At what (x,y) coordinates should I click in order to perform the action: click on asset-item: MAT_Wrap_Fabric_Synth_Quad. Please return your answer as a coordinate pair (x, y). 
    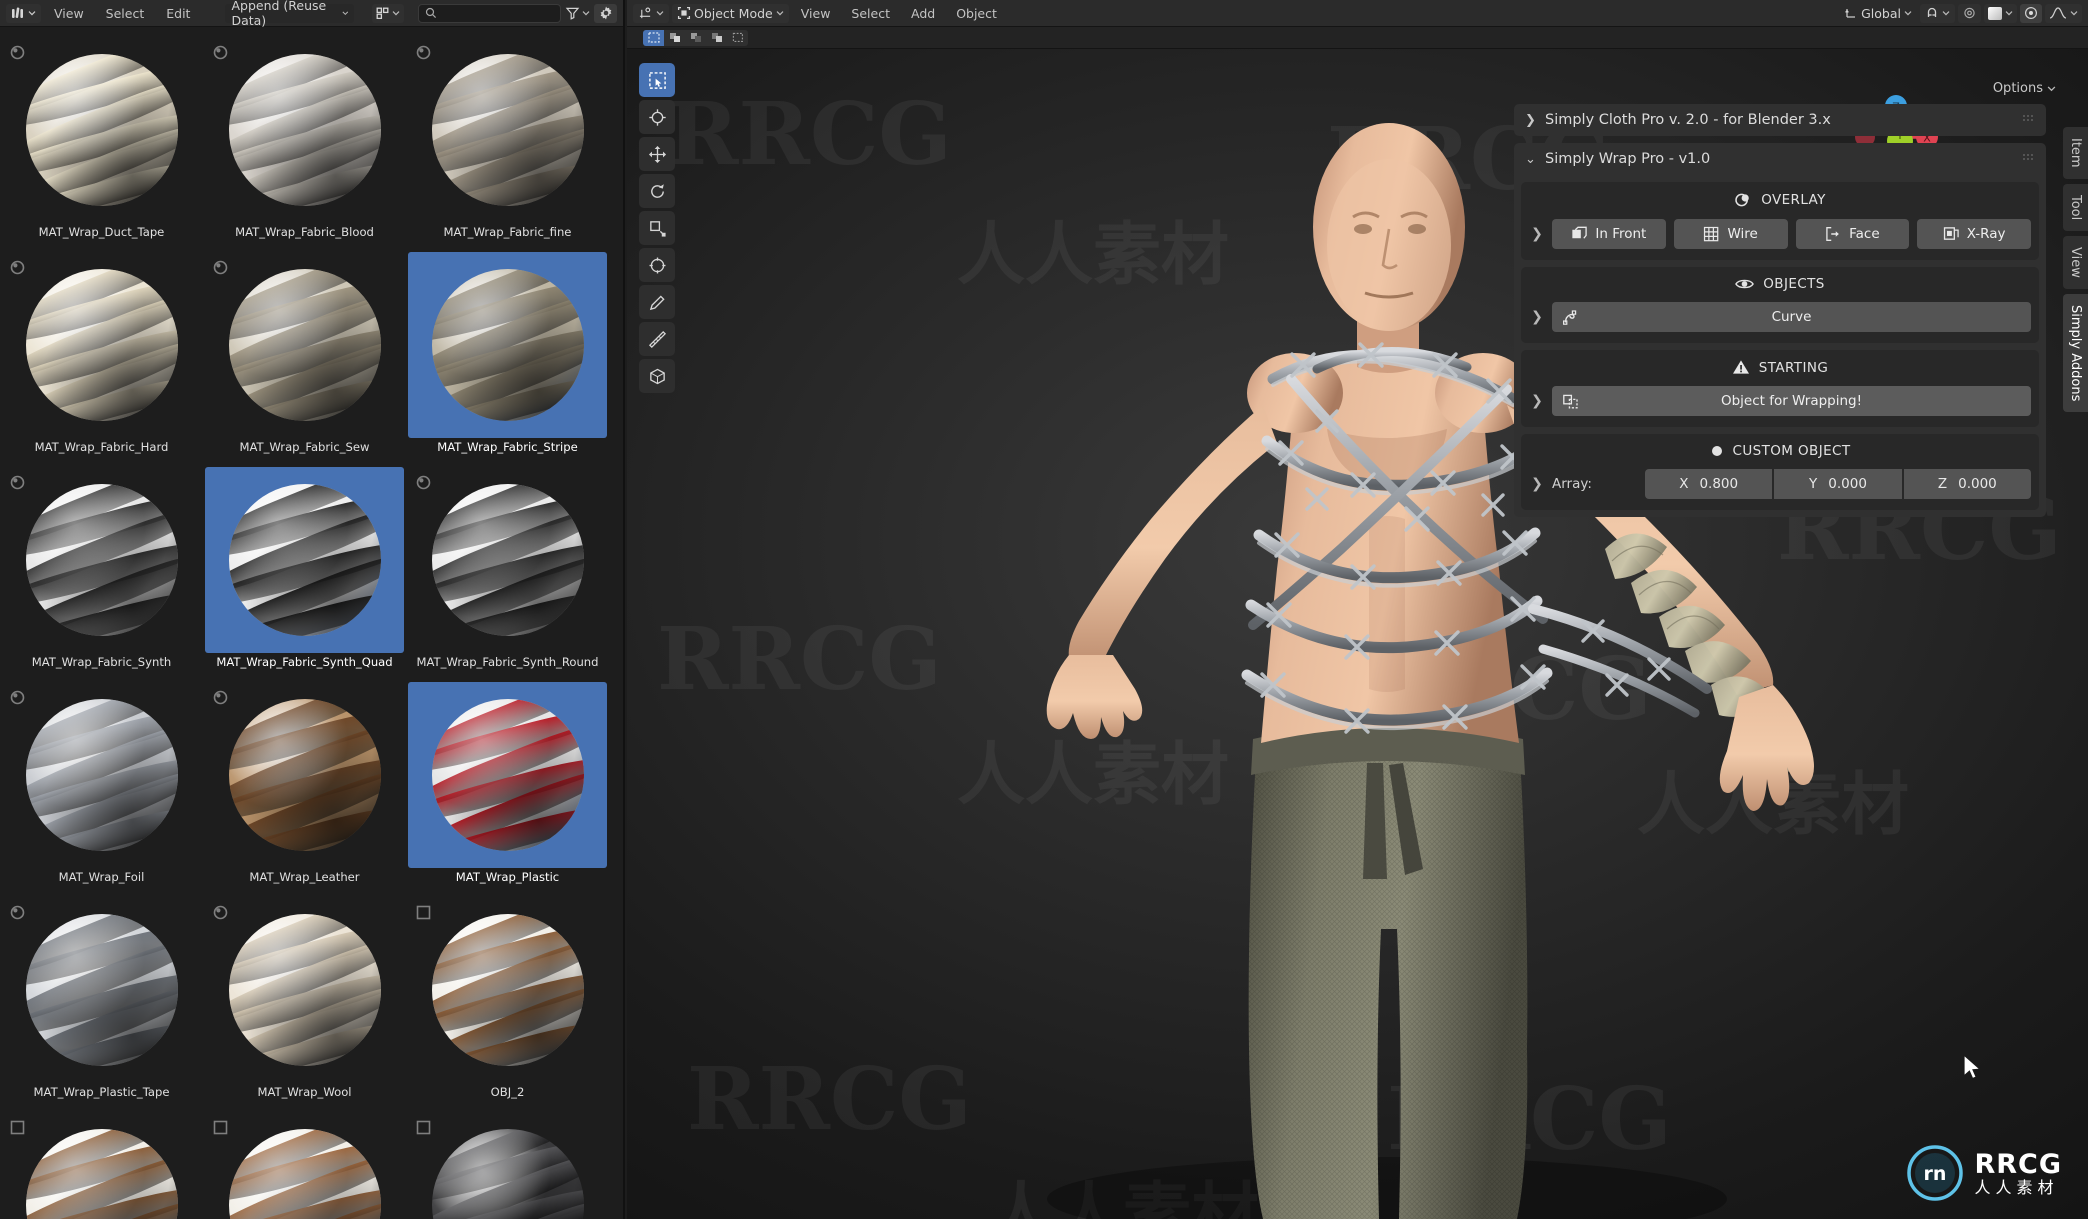
    Looking at the image, I should click on (304, 570).